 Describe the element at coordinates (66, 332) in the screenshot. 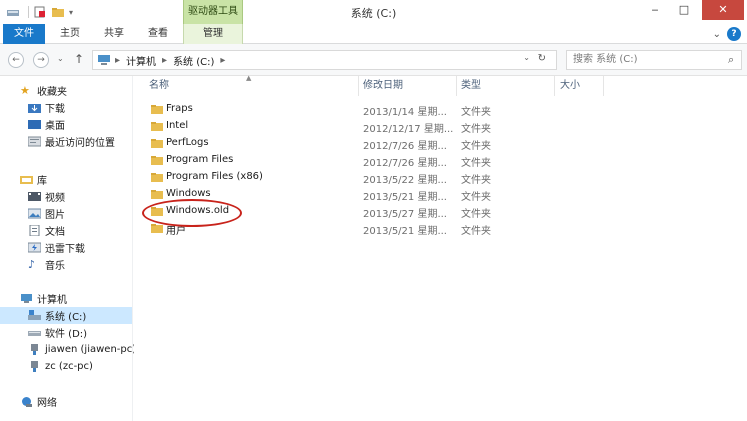

I see `nav-item-drive-d: 软件 (D:)` at that location.